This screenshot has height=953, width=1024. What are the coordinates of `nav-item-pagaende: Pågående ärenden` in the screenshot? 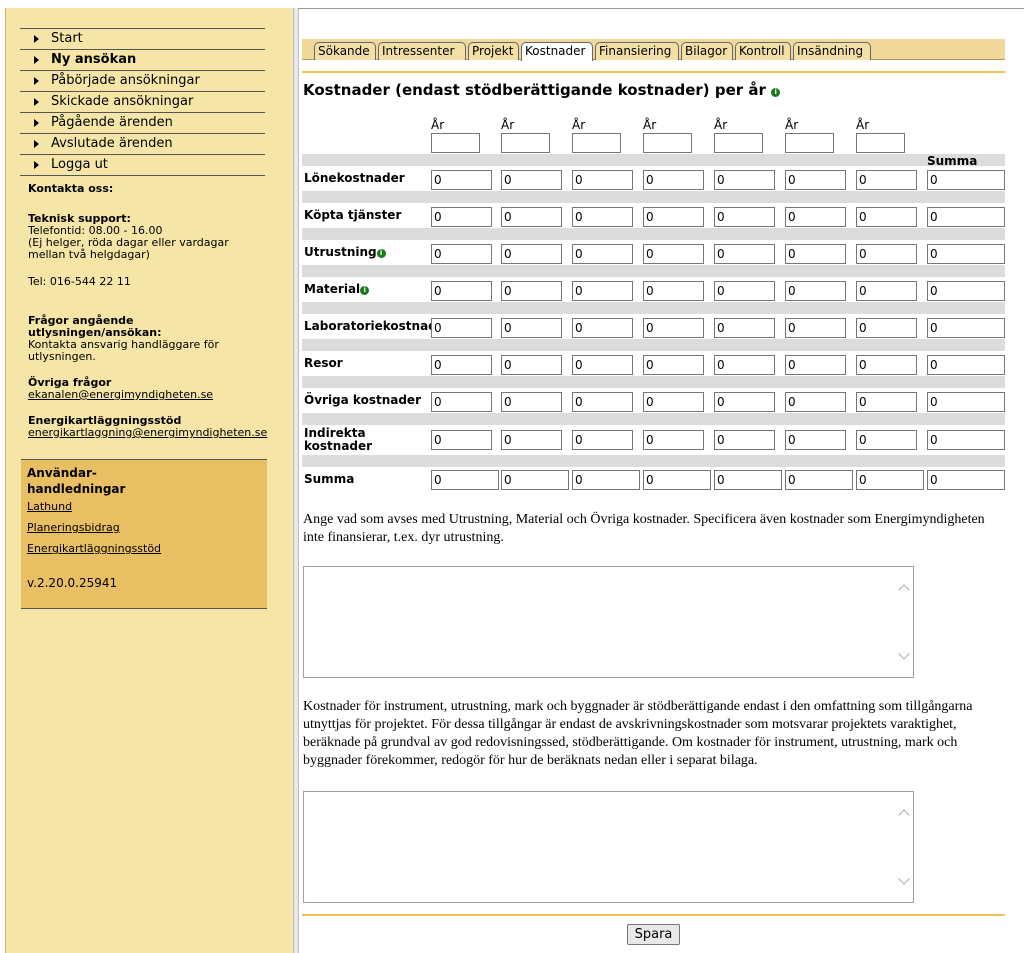 It's located at (142, 122).